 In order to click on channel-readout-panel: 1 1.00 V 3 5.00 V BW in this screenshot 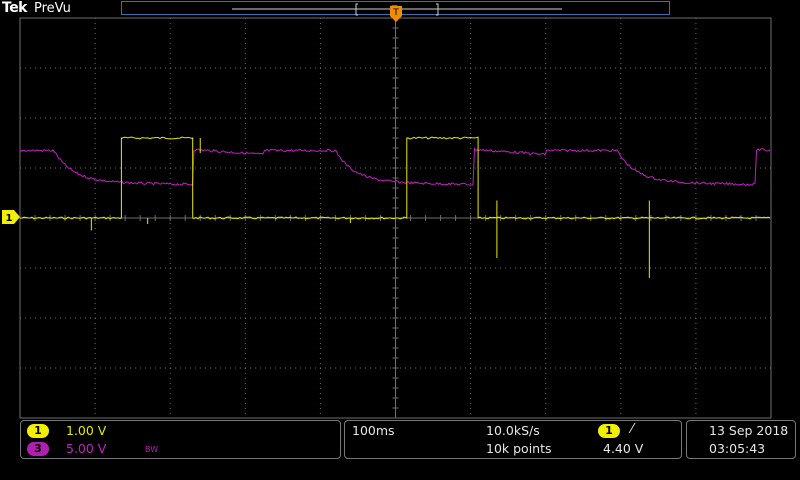, I will do `click(180, 439)`.